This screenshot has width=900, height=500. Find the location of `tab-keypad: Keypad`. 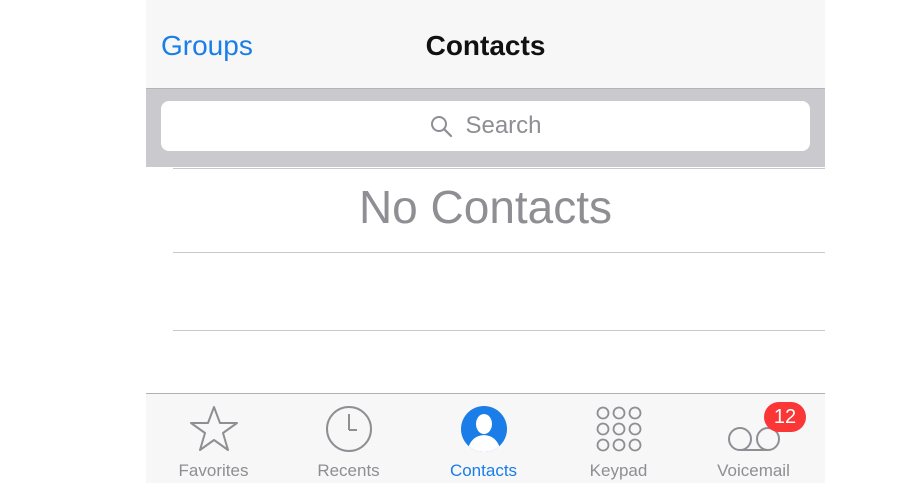

tab-keypad: Keypad is located at coordinates (618, 438).